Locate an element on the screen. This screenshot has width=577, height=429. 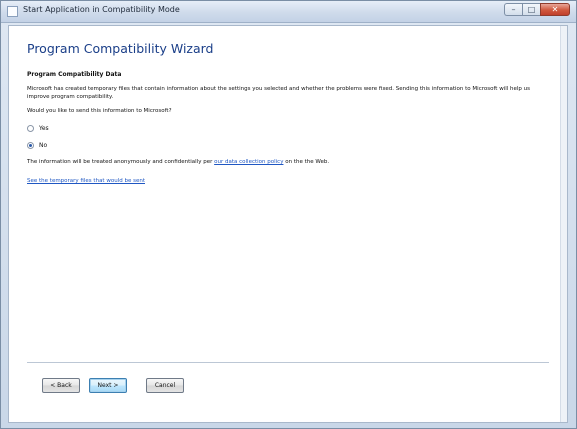
page-title: Program Compatibility Wizard is located at coordinates (120, 48).